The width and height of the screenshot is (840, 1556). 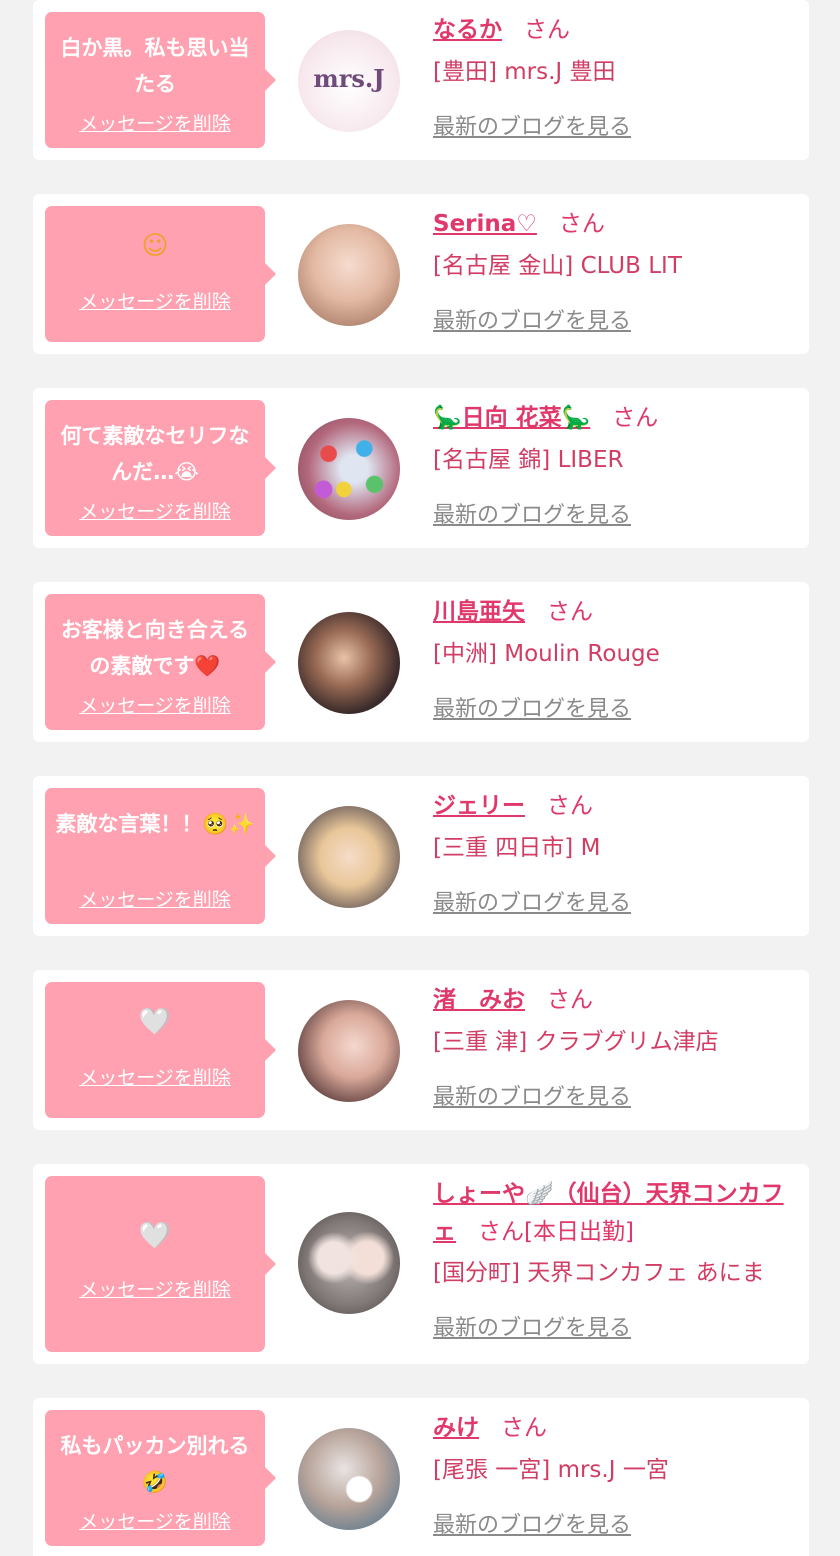 I want to click on cast-name-link: なるか, so click(x=467, y=30).